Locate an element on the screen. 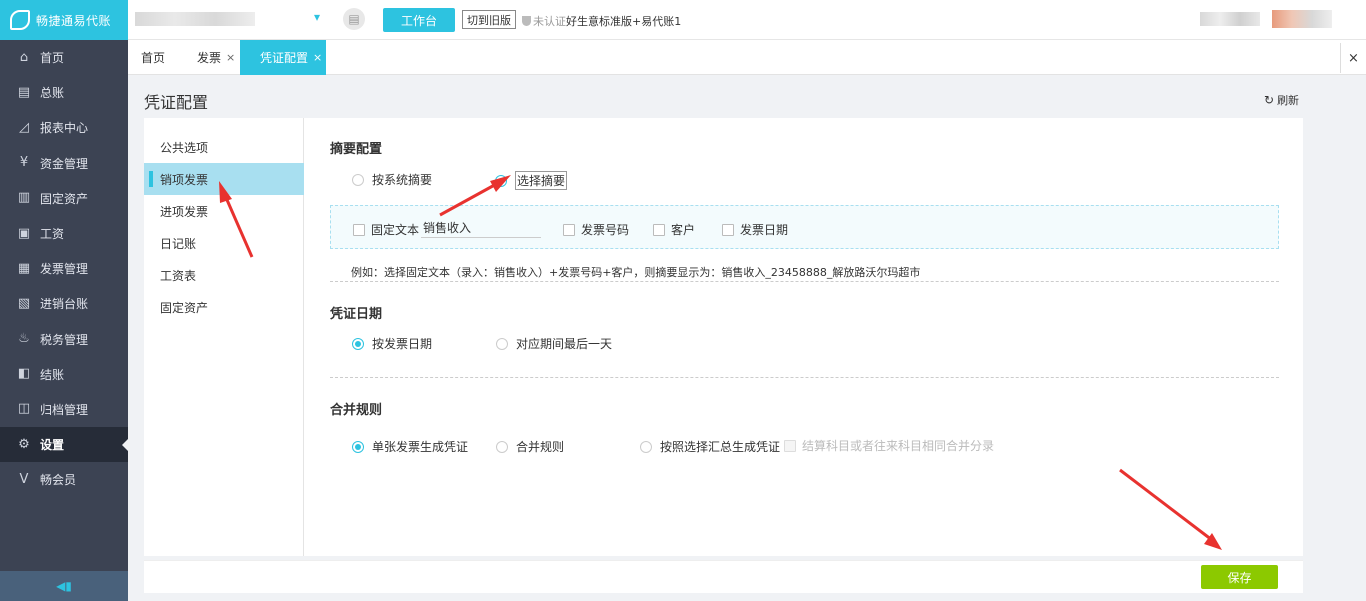 The height and width of the screenshot is (601, 1366). refresh-button: ↻ 刷新 is located at coordinates (1281, 100).